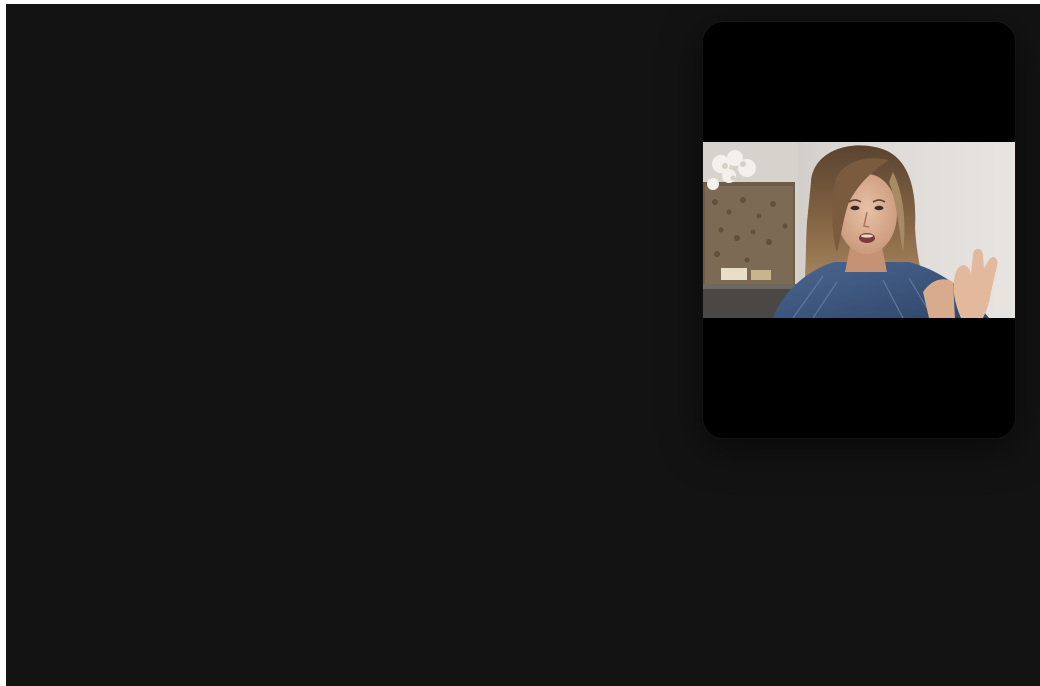 This screenshot has width=1040, height=686. I want to click on video-frame, so click(859, 230).